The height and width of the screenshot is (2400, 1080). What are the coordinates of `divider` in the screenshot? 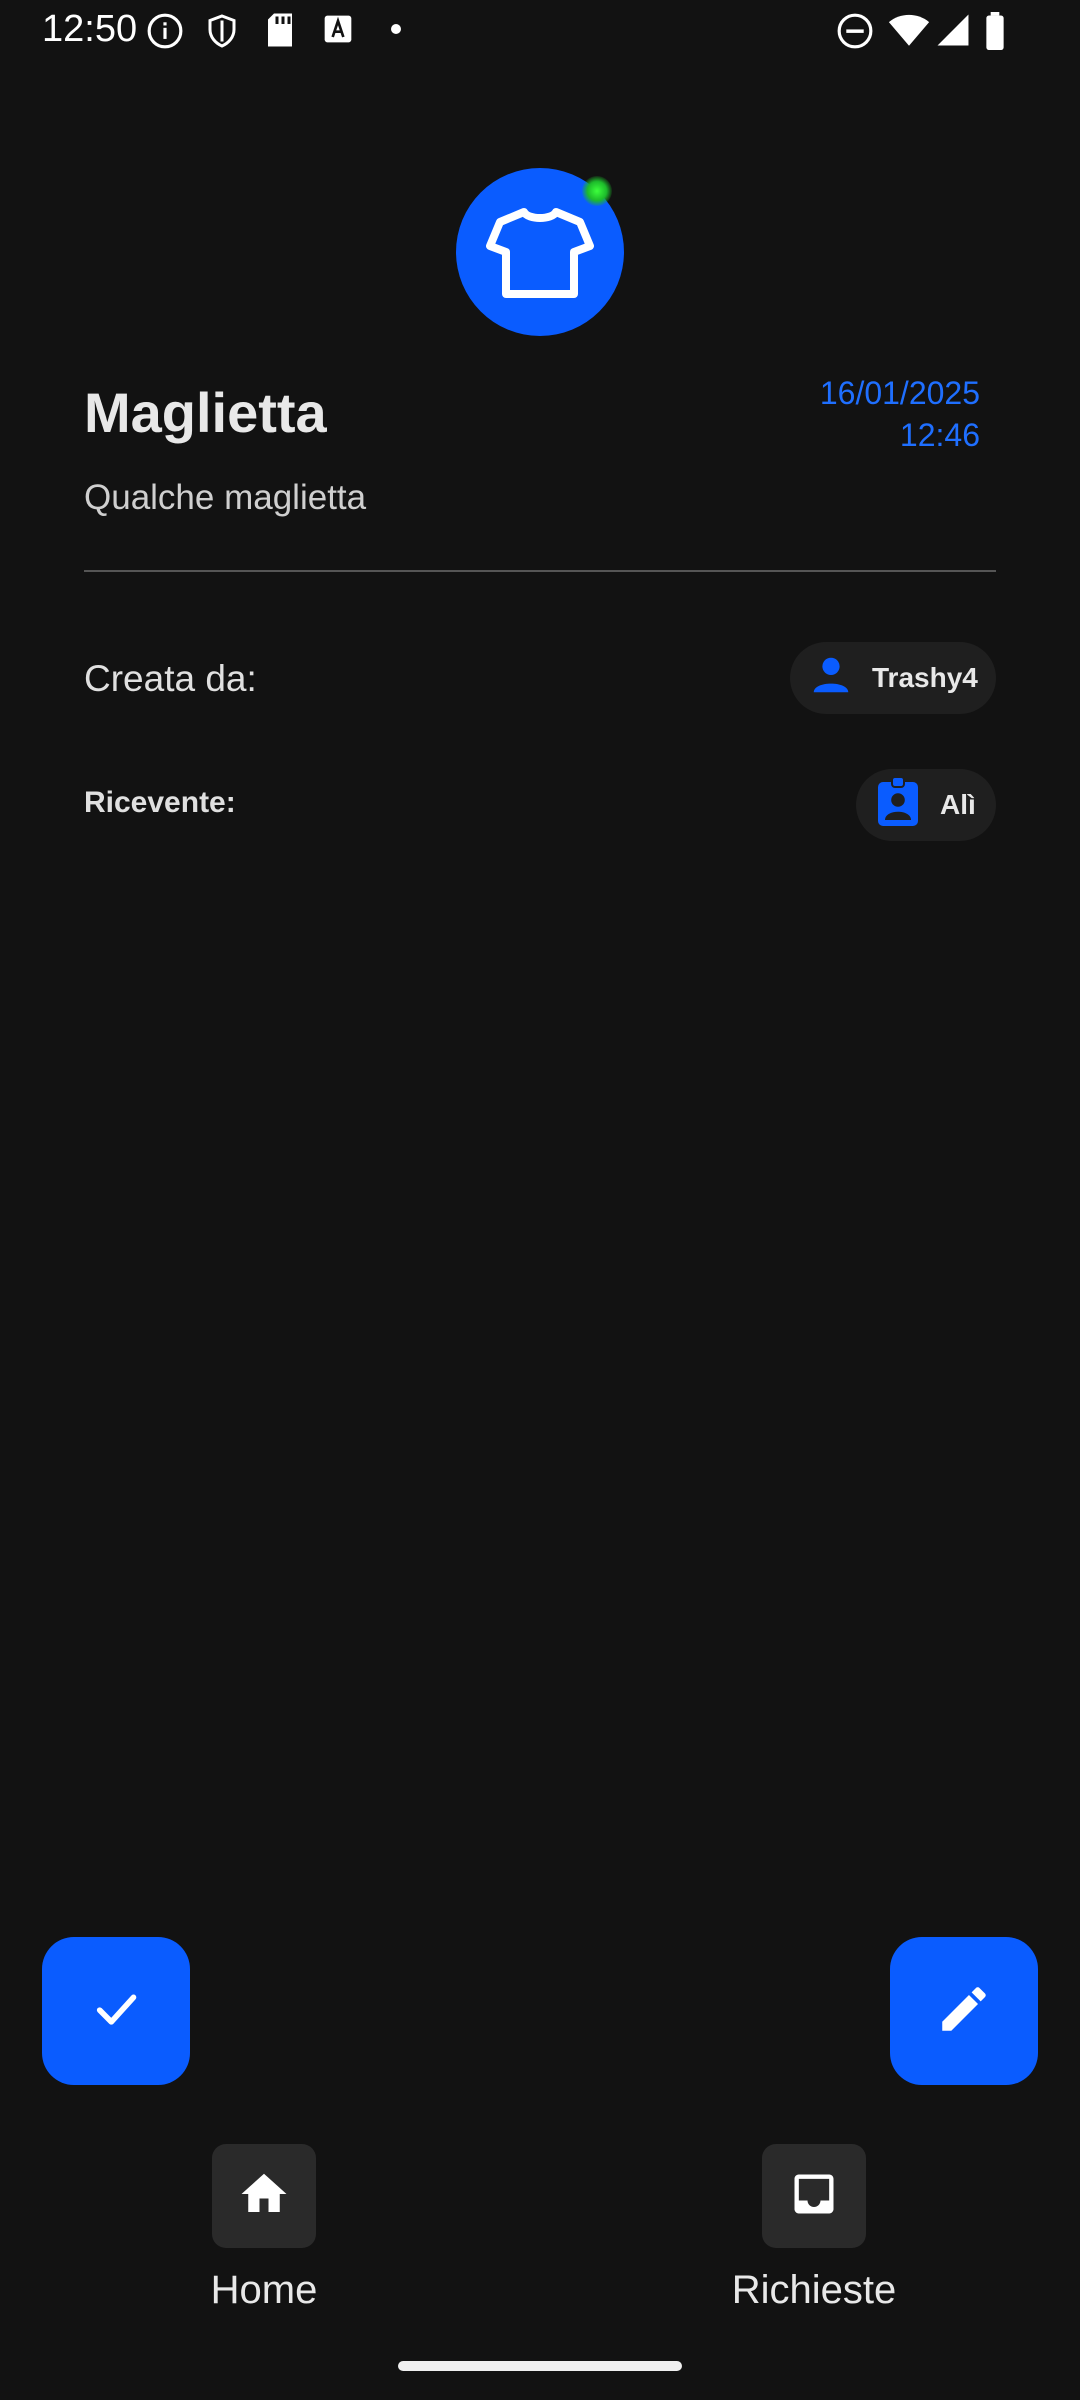 It's located at (540, 571).